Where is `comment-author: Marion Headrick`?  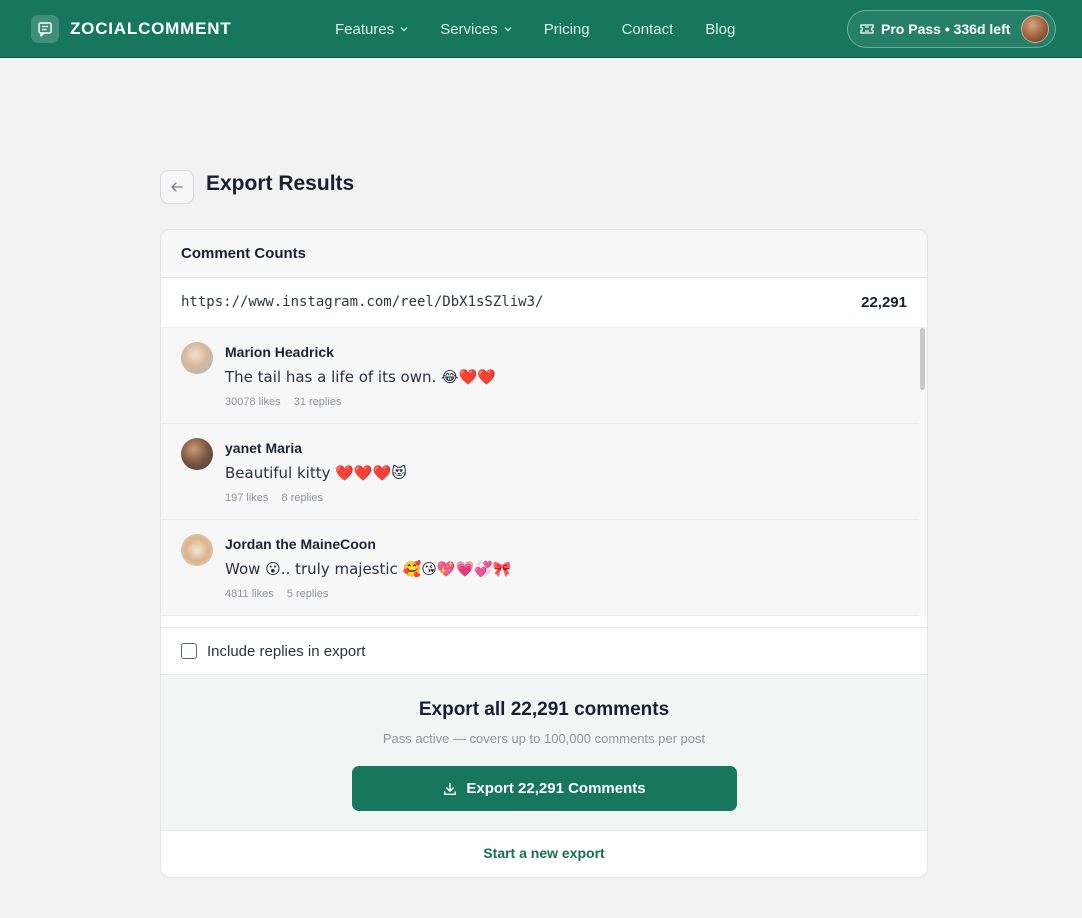 comment-author: Marion Headrick is located at coordinates (279, 352).